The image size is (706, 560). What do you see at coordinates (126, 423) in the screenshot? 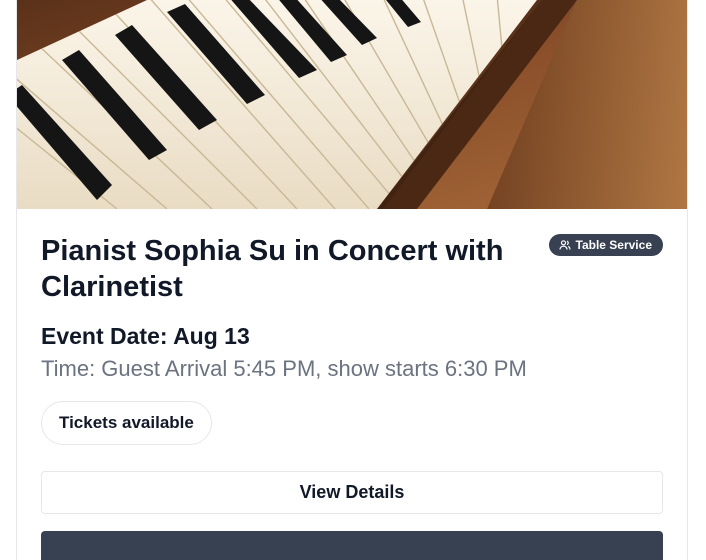
I see `tickets-available-pill: Tickets available` at bounding box center [126, 423].